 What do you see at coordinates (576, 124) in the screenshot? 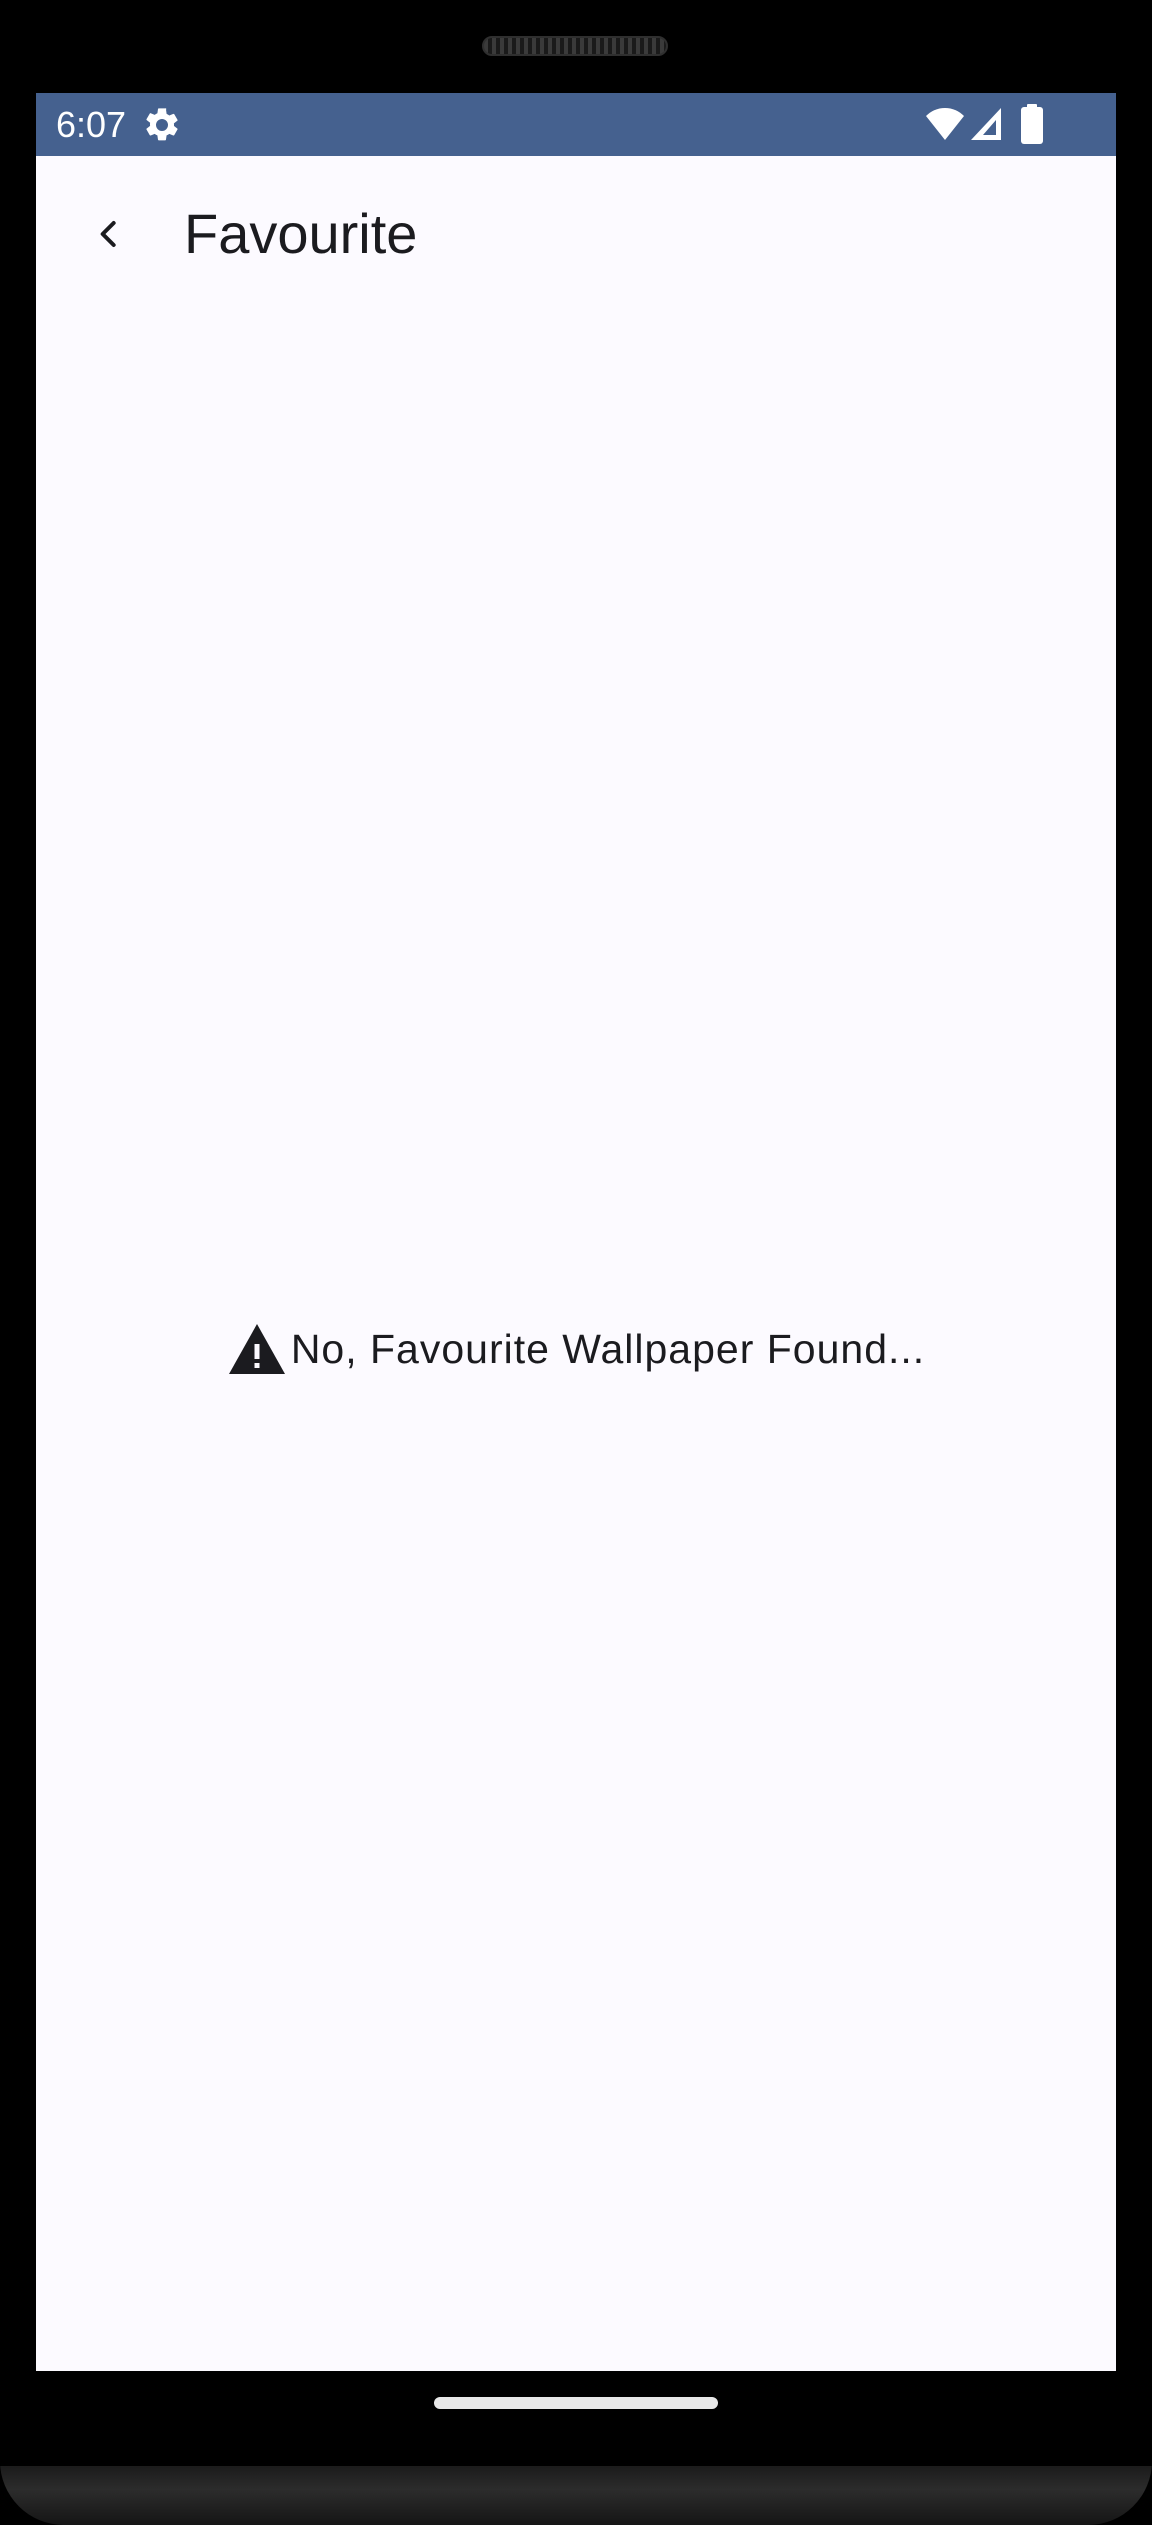
I see `status-bar: 6:07` at bounding box center [576, 124].